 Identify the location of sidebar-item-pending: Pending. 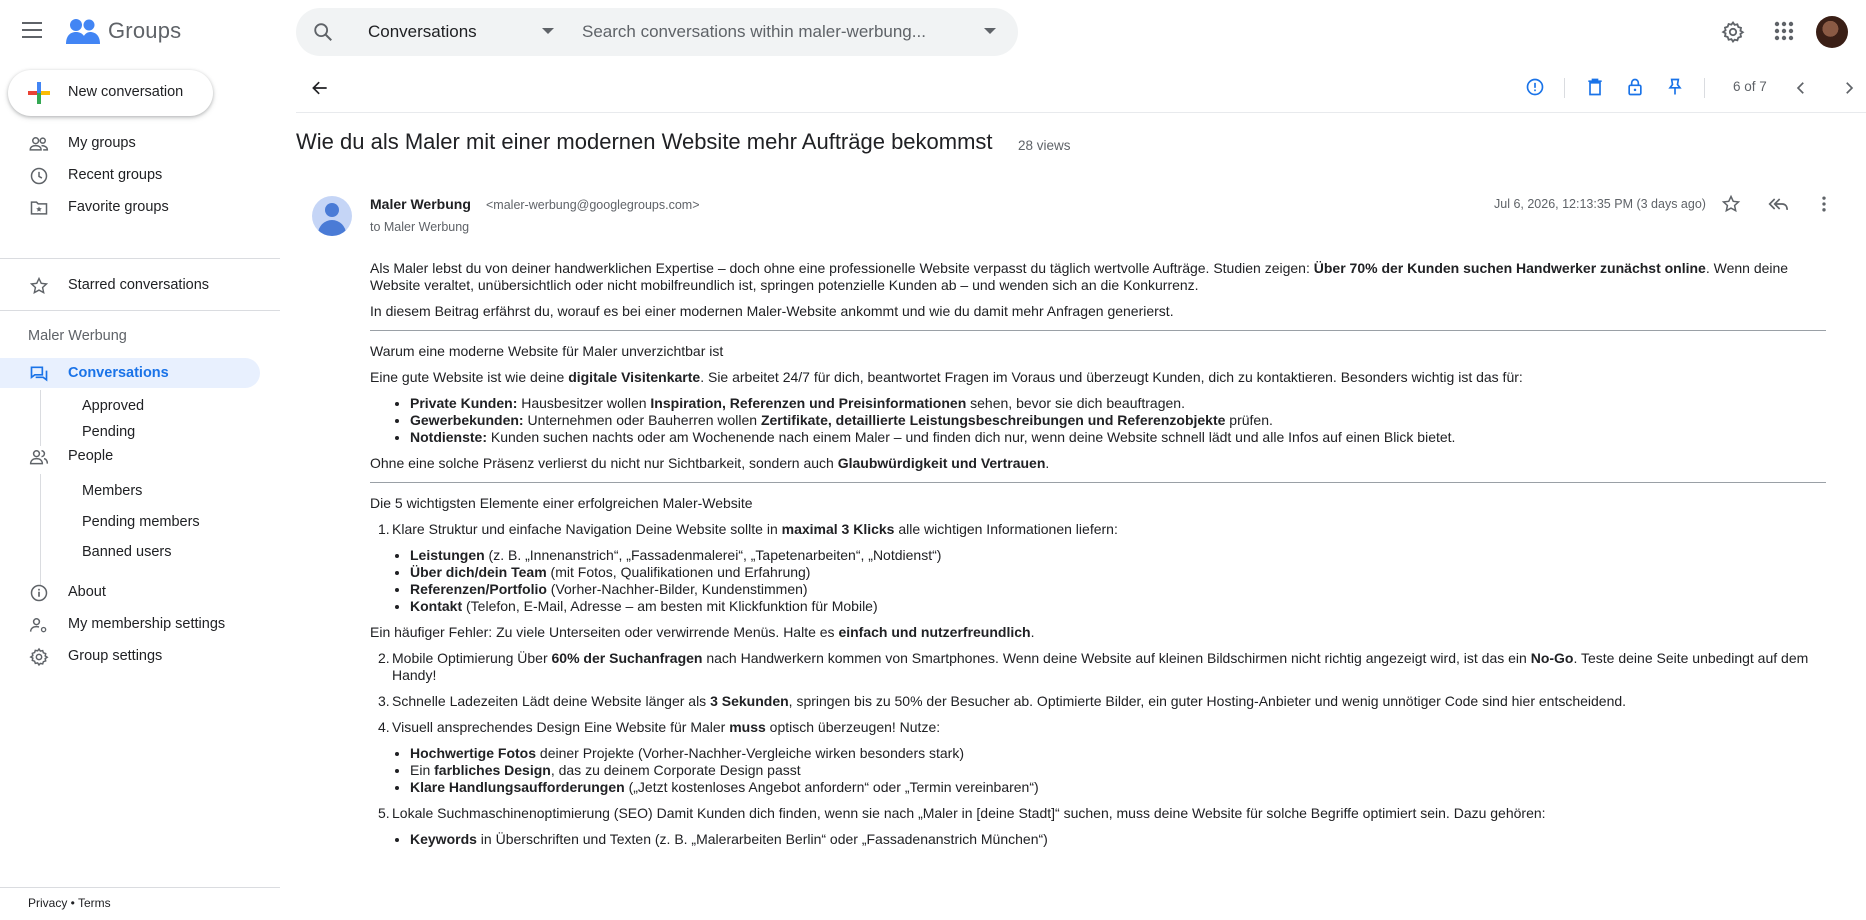
(108, 432).